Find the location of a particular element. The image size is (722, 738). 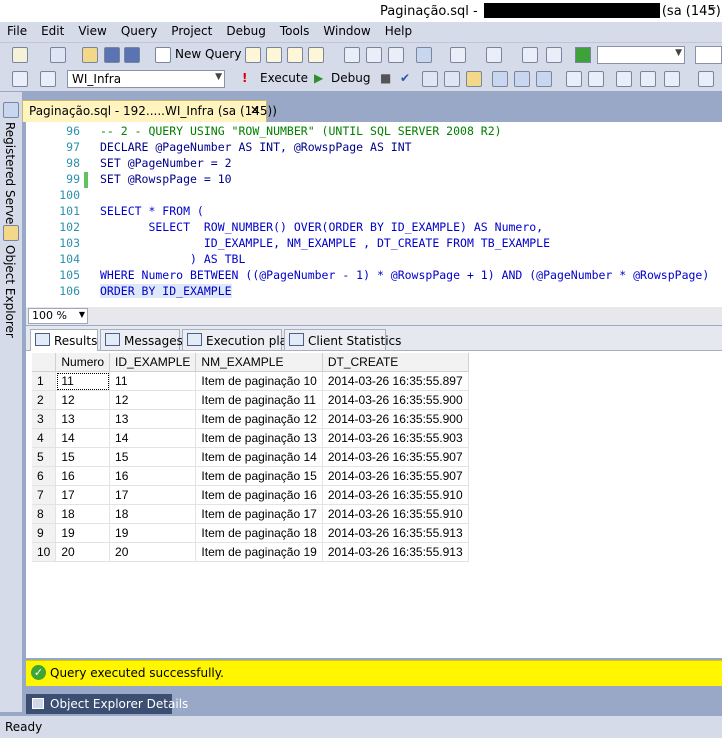

execute-button: Execute is located at coordinates (284, 78).